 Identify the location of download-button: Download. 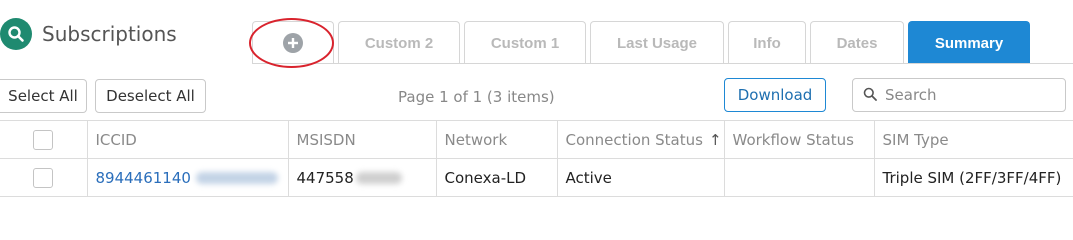
(775, 95).